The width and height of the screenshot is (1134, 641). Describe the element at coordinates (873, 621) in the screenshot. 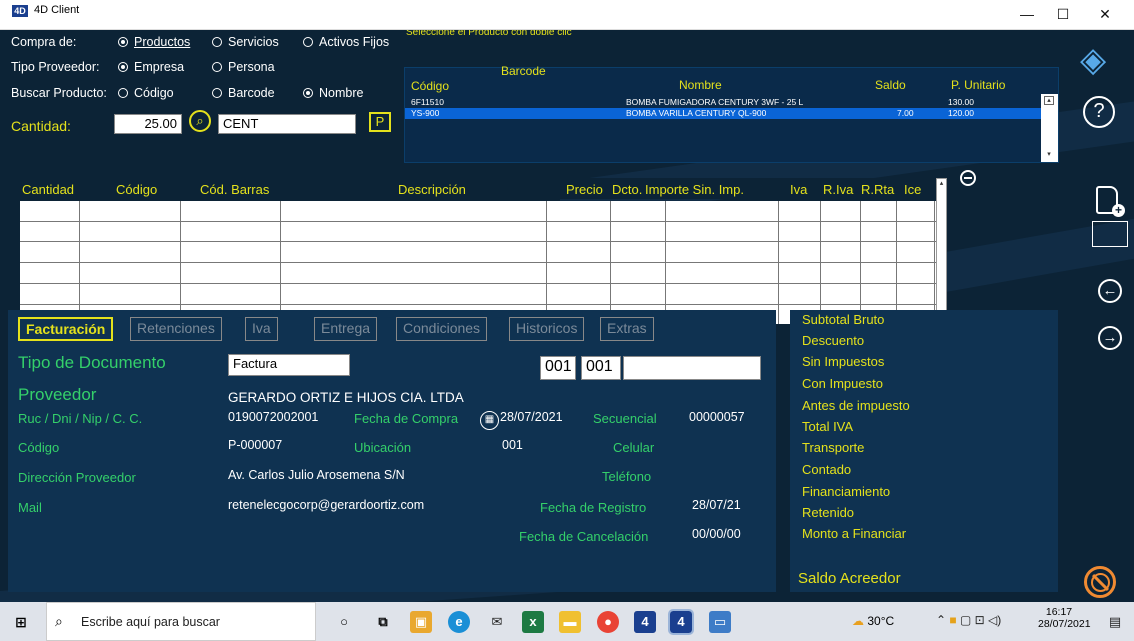

I see `weather-widget: ☁ 30°C` at that location.